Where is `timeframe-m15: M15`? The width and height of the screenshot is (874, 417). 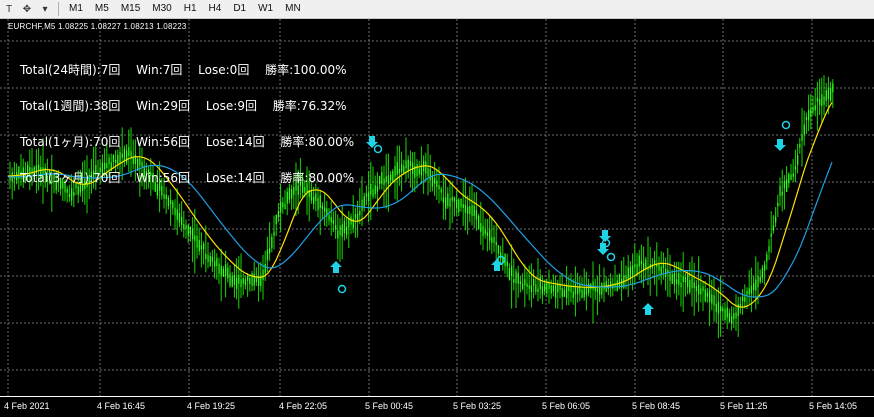
timeframe-m15: M15 is located at coordinates (130, 9).